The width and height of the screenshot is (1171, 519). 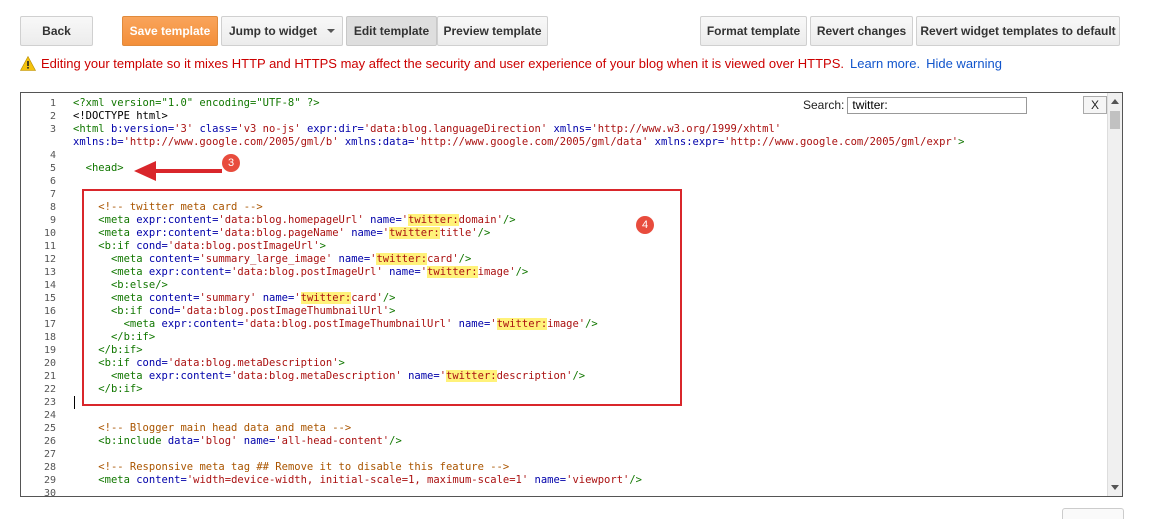 What do you see at coordinates (531, 142) in the screenshot?
I see `code-token: 'http://www.google.com/2005/gml/data'` at bounding box center [531, 142].